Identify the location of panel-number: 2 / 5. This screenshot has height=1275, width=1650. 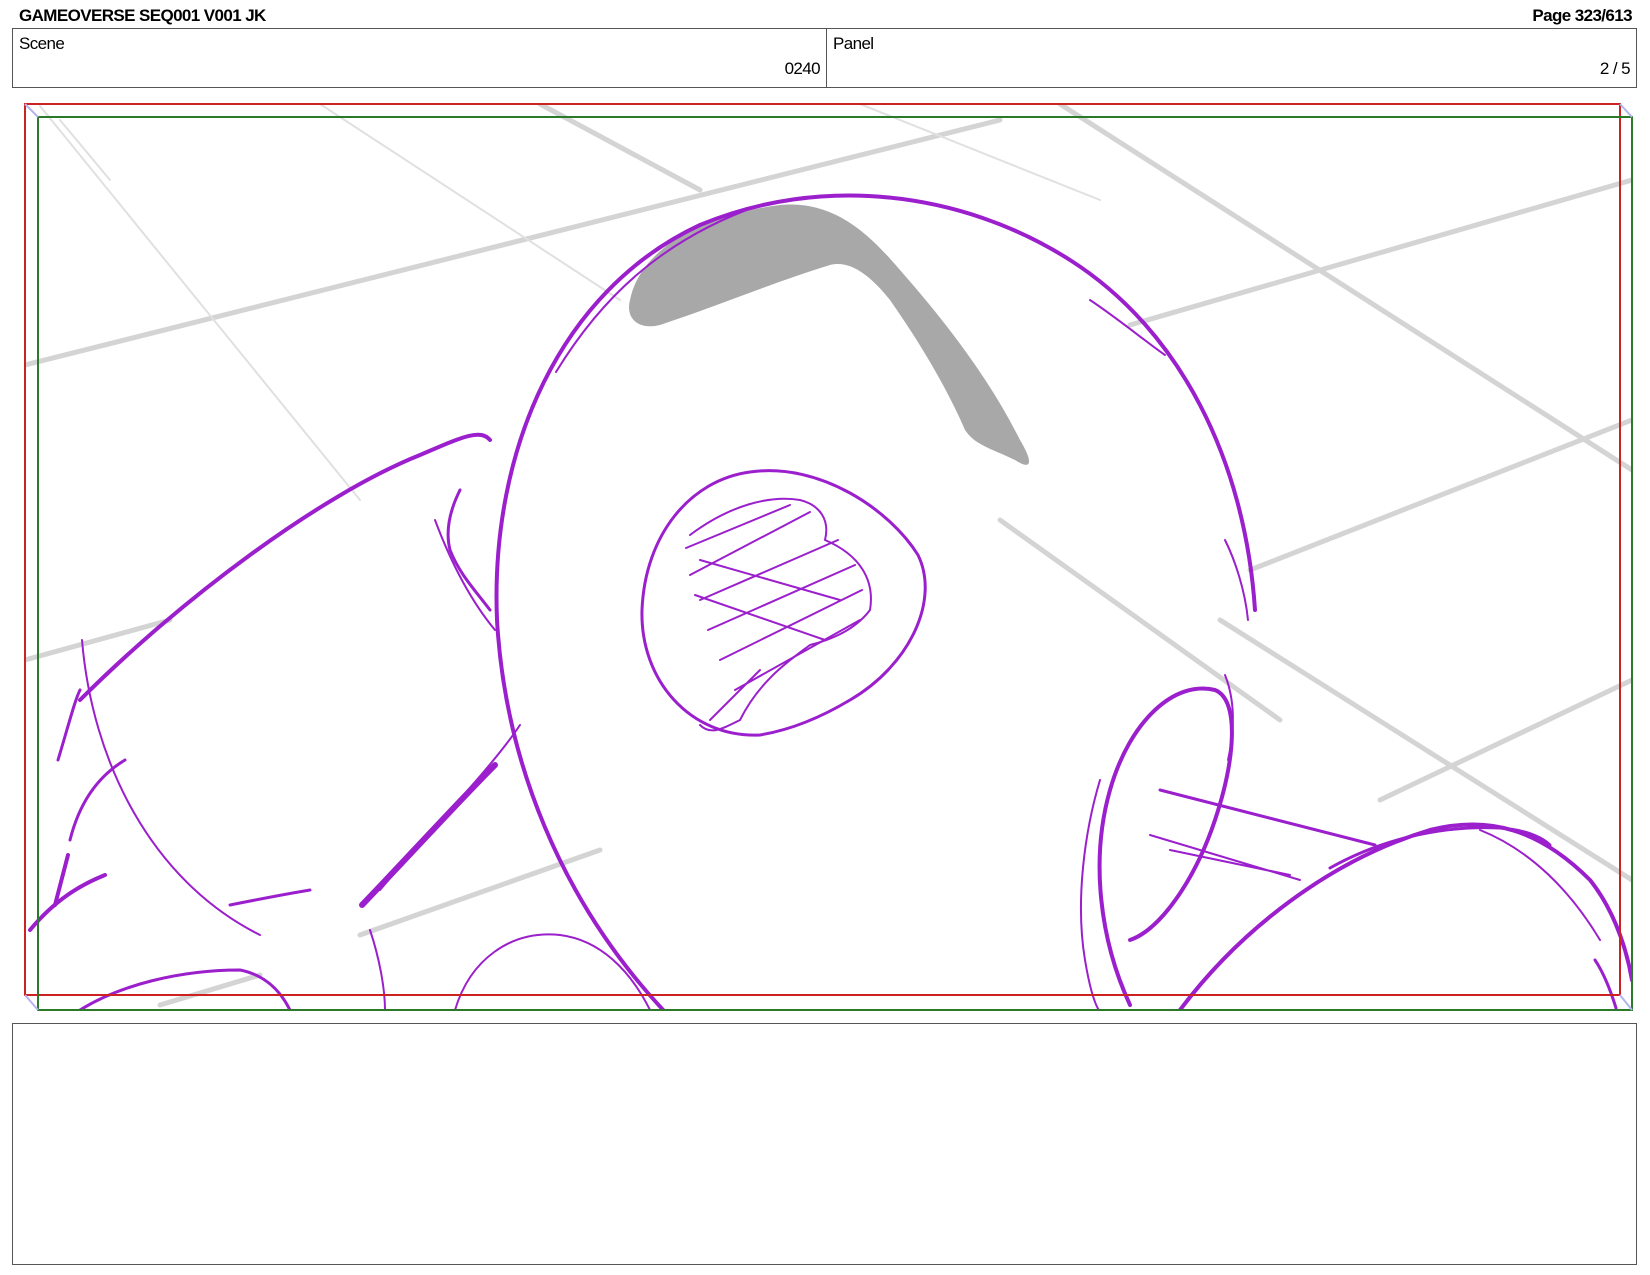
(1615, 68).